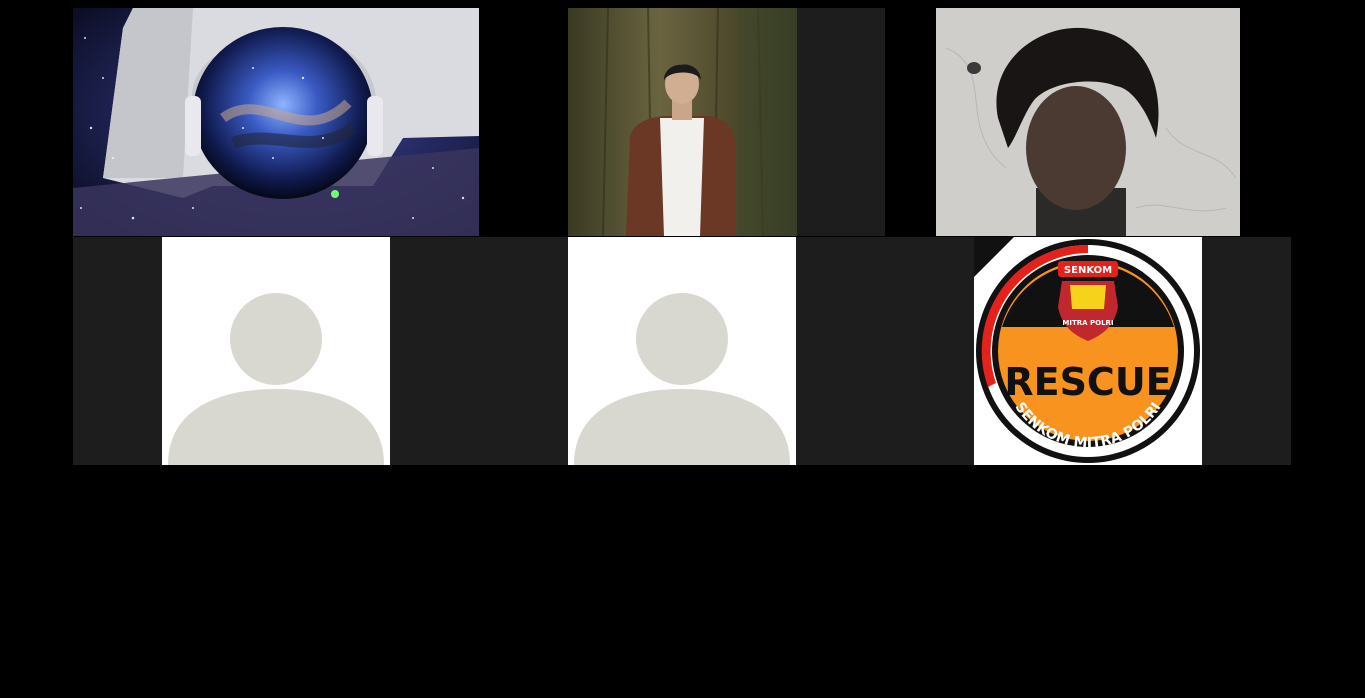  I want to click on galaxy-headphones-image, so click(276, 122).